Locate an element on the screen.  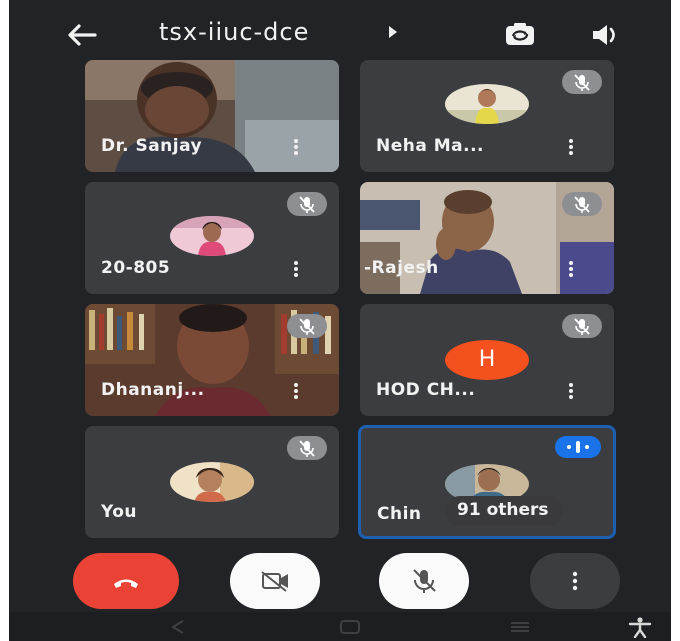
end-call-button is located at coordinates (126, 581).